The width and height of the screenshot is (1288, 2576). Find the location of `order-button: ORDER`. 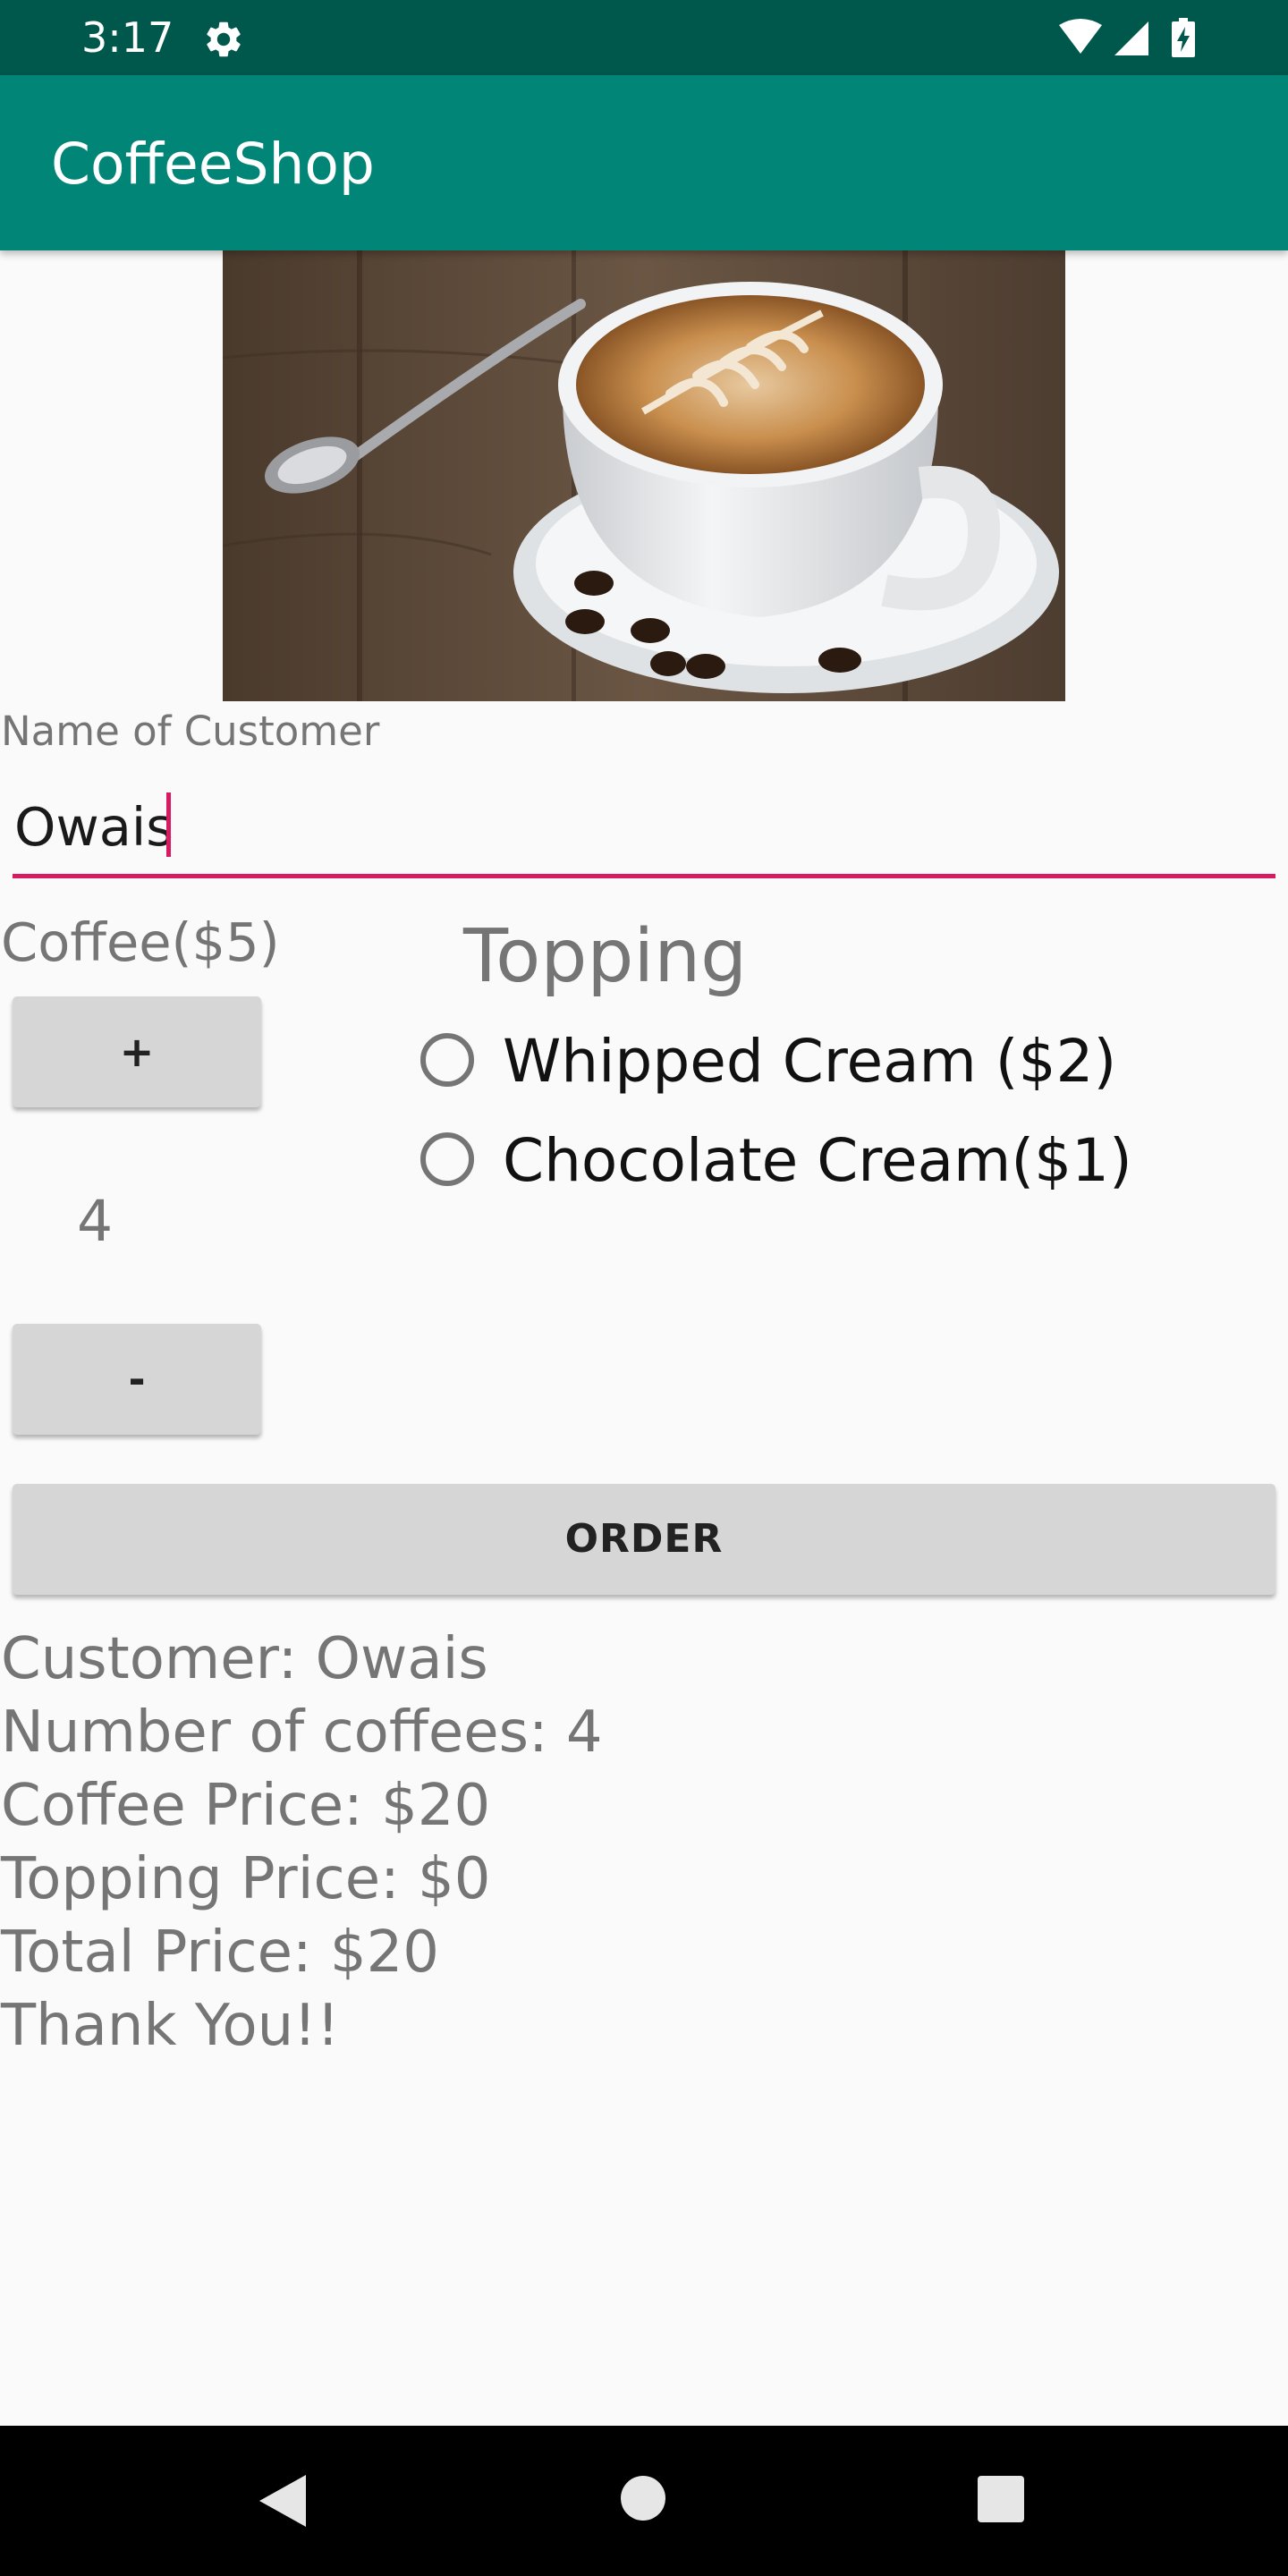

order-button: ORDER is located at coordinates (644, 1539).